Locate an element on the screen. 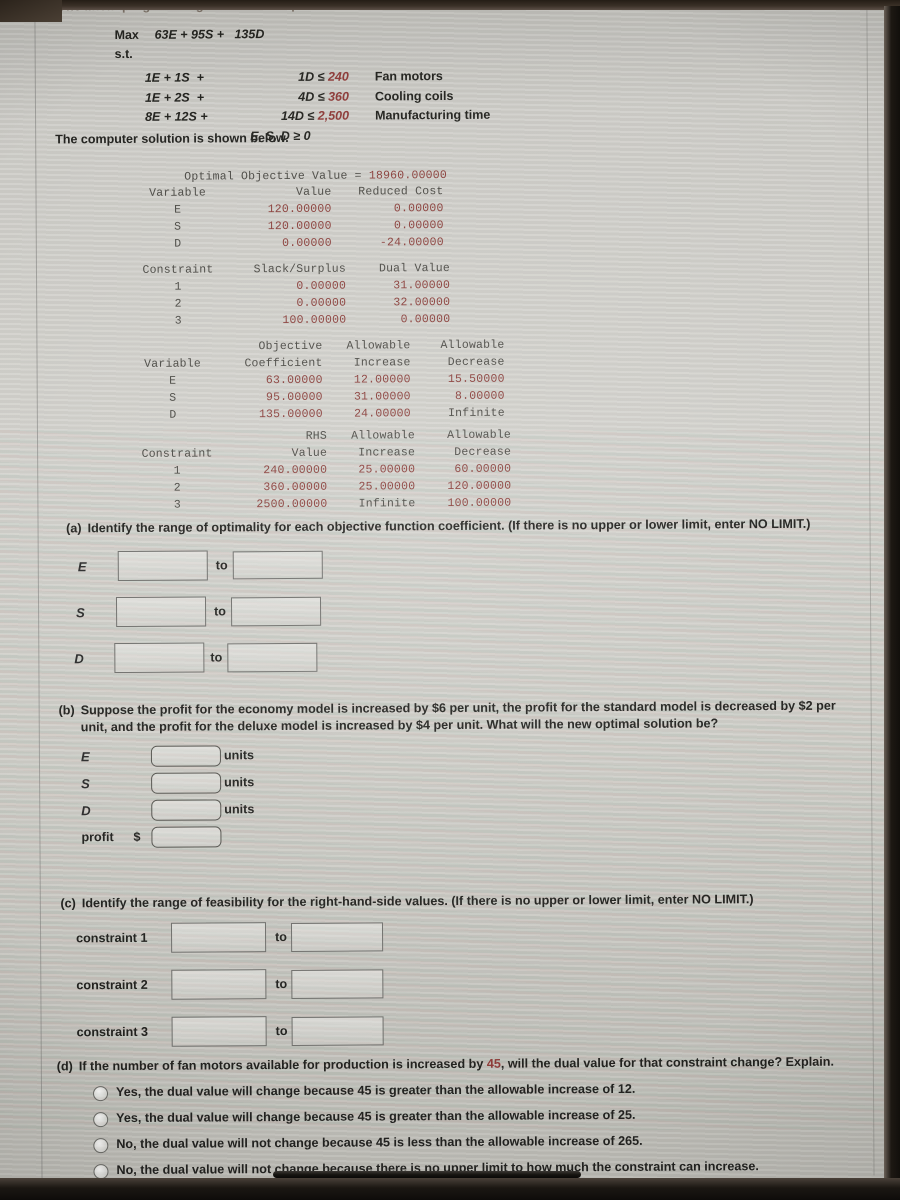 This screenshot has width=900, height=1200. dollar-sign: $ is located at coordinates (137, 836).